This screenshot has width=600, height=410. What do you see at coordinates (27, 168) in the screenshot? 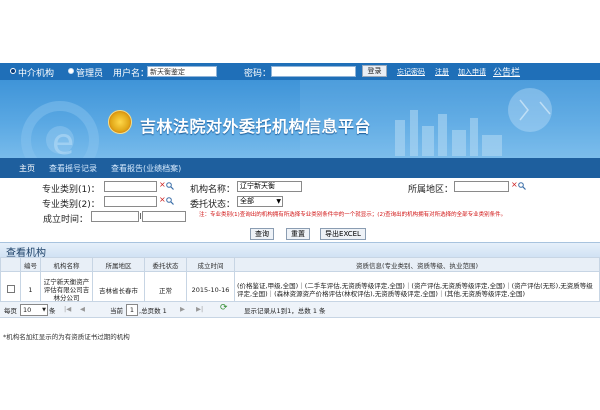
I see `nav-home: 主页` at bounding box center [27, 168].